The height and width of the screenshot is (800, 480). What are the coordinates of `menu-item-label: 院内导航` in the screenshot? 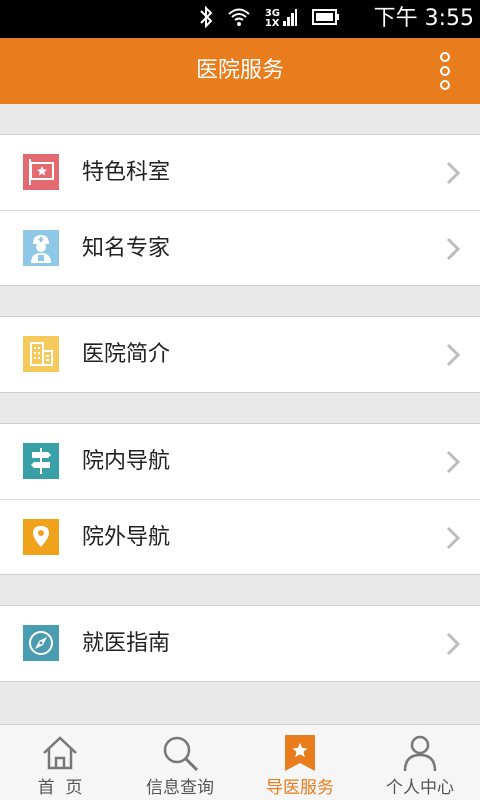 It's located at (126, 461).